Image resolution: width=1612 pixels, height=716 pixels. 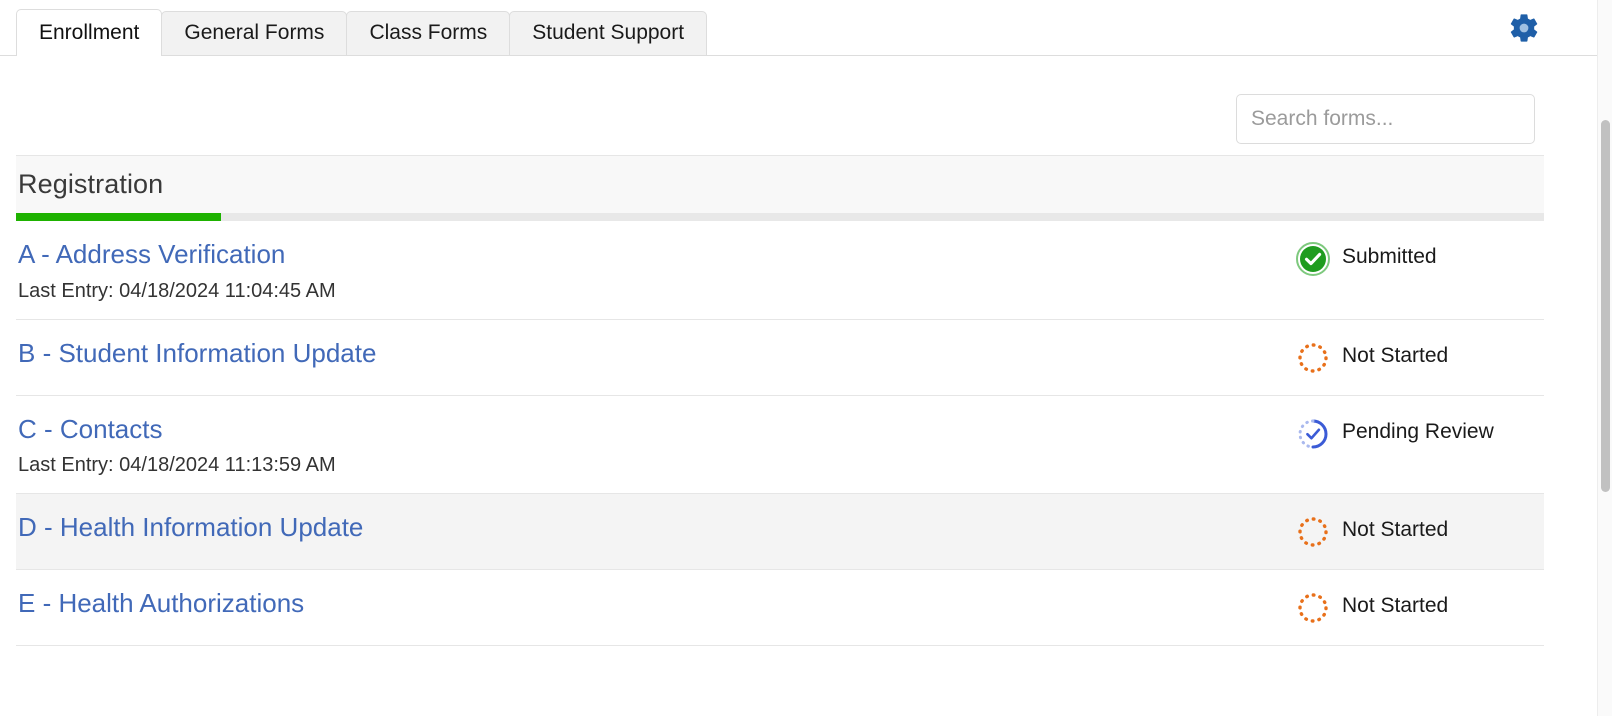 I want to click on form-row-main: D - Health Information Update, so click(x=656, y=527).